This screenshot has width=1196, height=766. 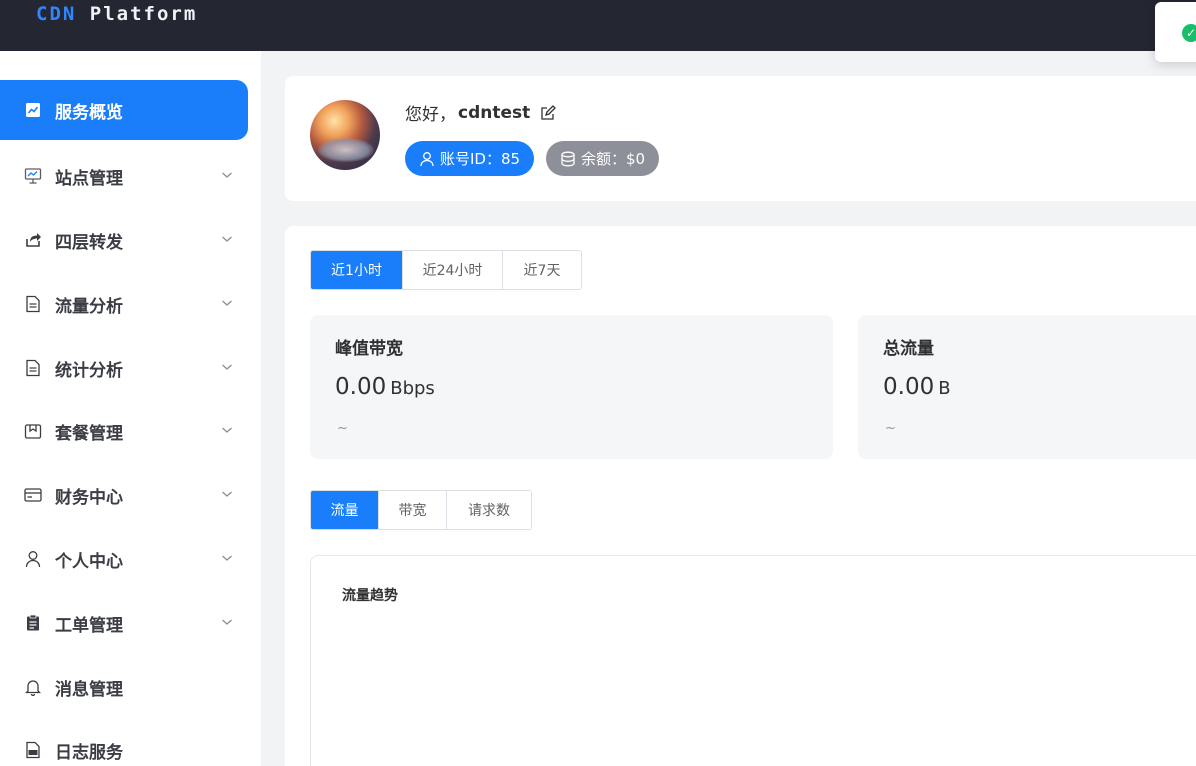 I want to click on chart-title: 流量趋势, so click(x=370, y=596).